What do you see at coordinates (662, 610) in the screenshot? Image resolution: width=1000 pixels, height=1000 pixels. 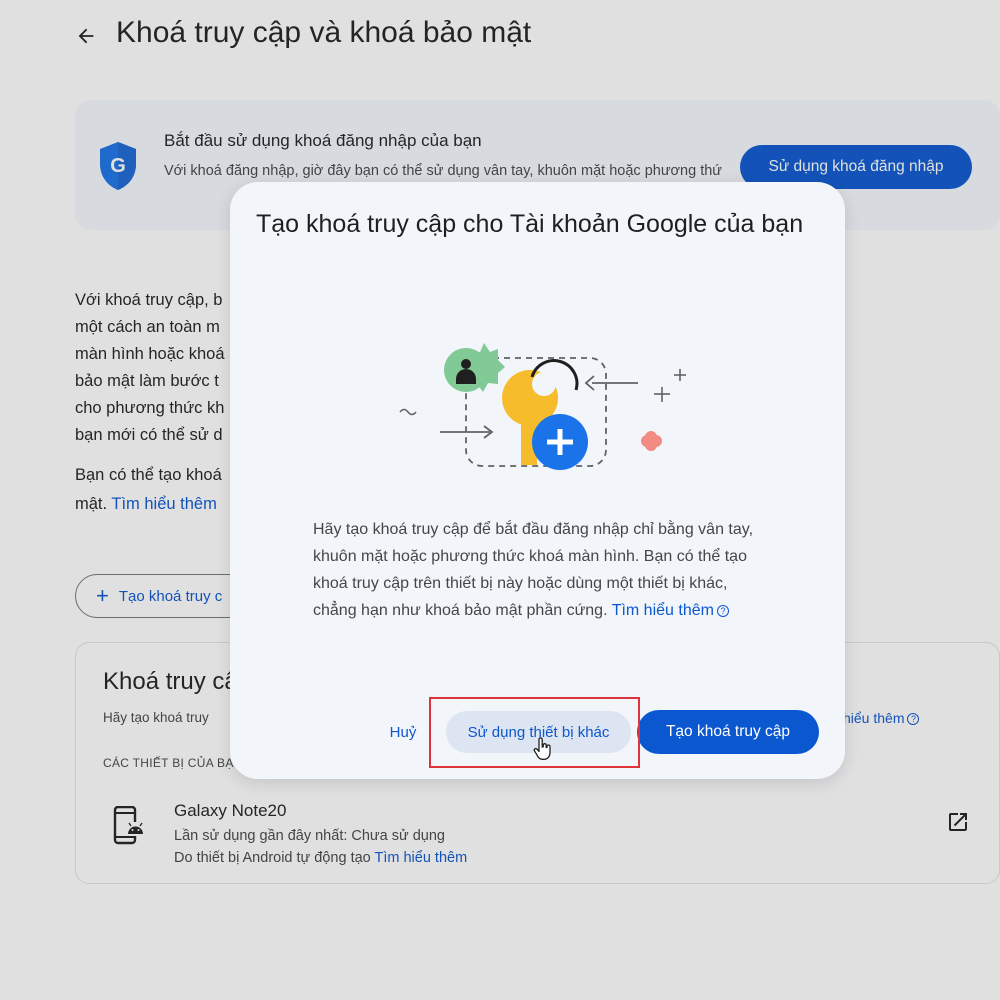 I see `dialog-learn-more-label: Tìm hiểu thêm` at bounding box center [662, 610].